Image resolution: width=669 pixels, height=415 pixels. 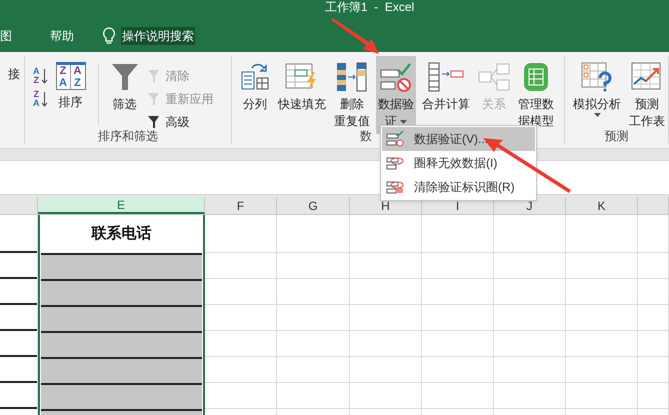 I want to click on text-to-columns-icon, so click(x=255, y=77).